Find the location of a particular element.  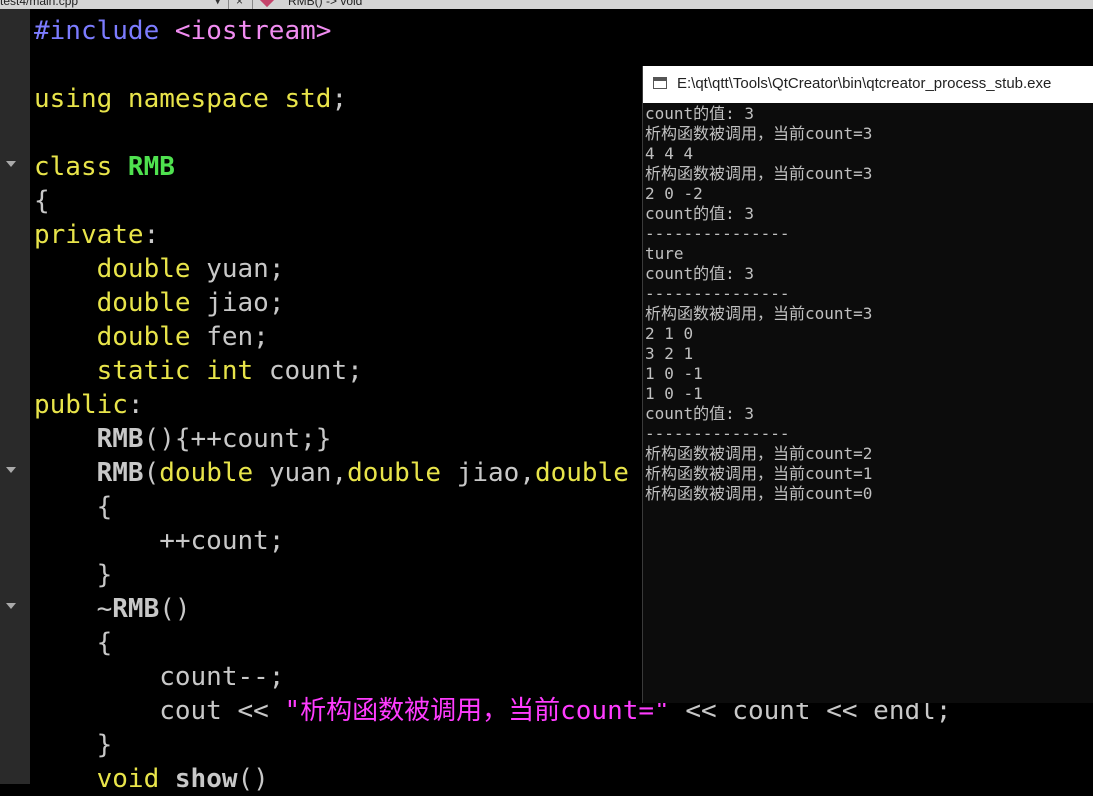

console-window-icon is located at coordinates (660, 83).